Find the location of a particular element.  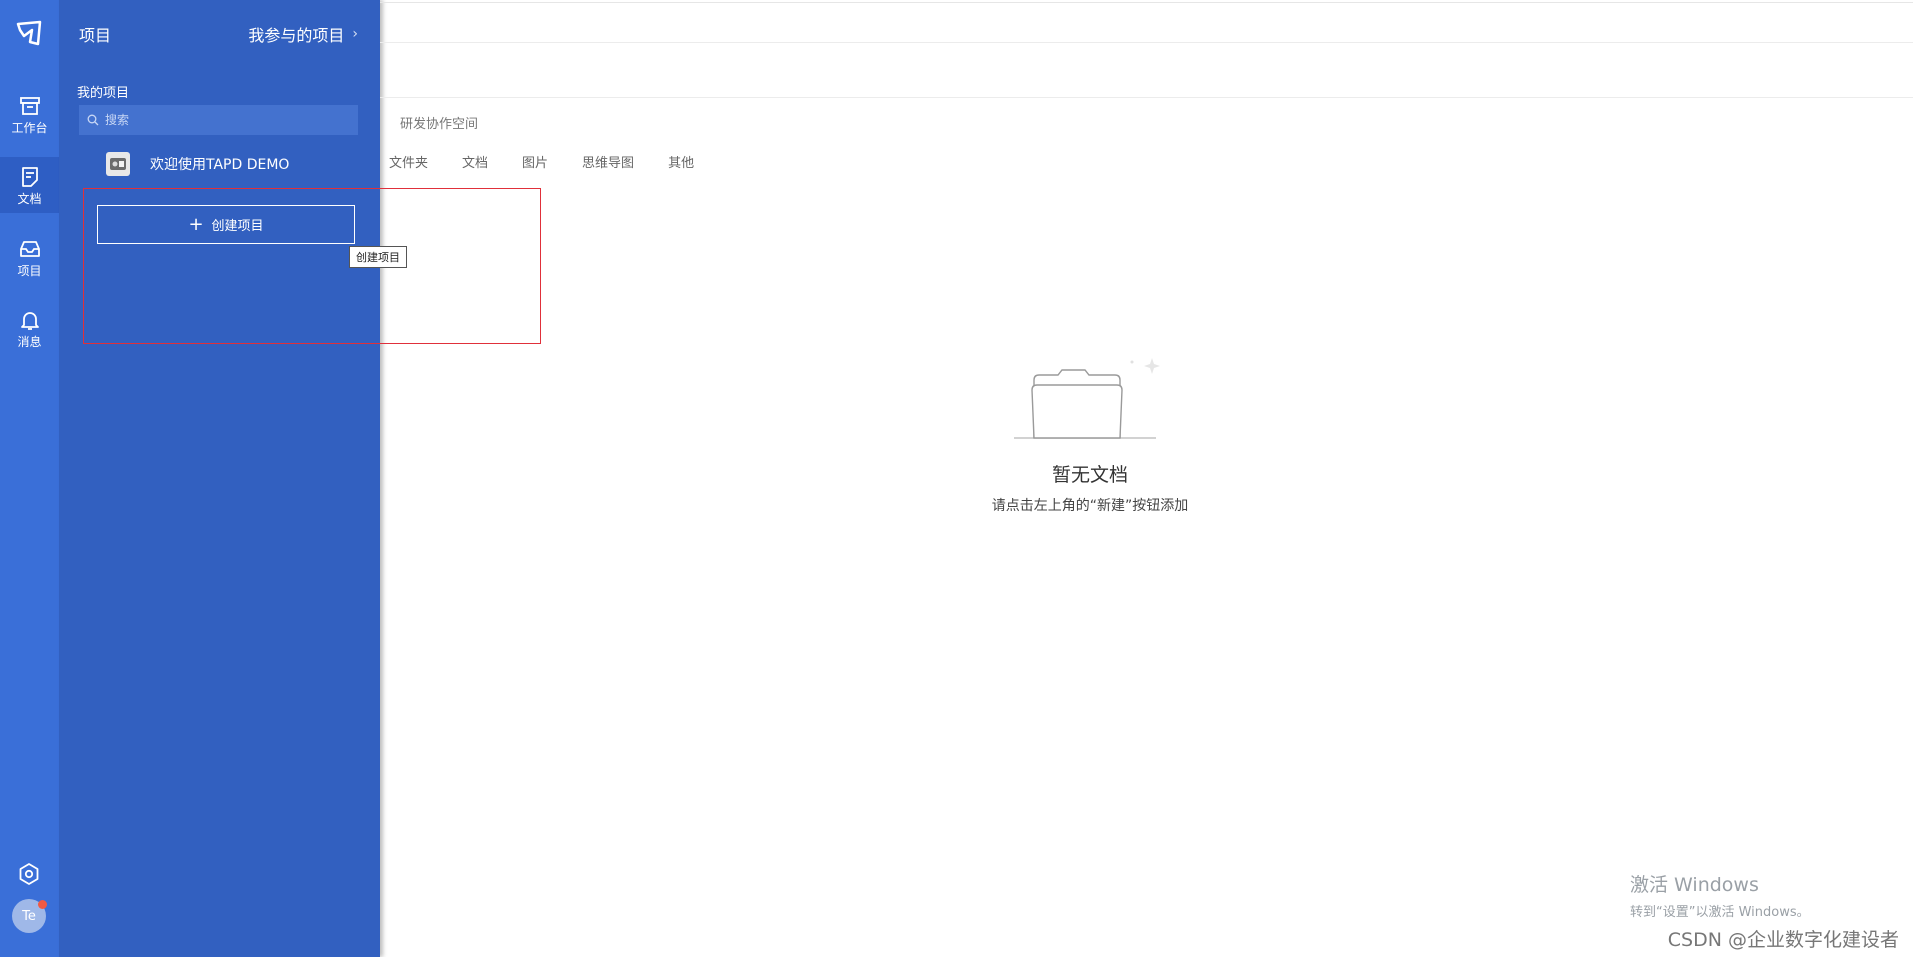

avatar-initials: Te is located at coordinates (29, 916).